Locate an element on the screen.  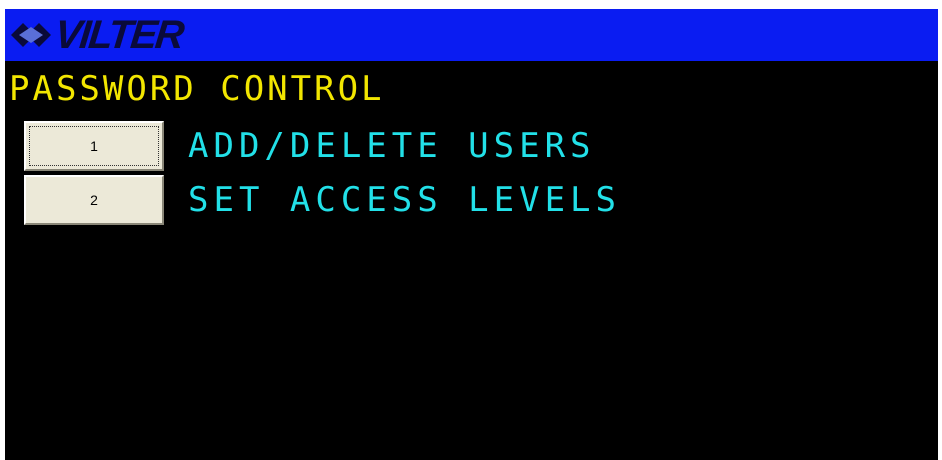
title-bar: VILTER is located at coordinates (471, 35).